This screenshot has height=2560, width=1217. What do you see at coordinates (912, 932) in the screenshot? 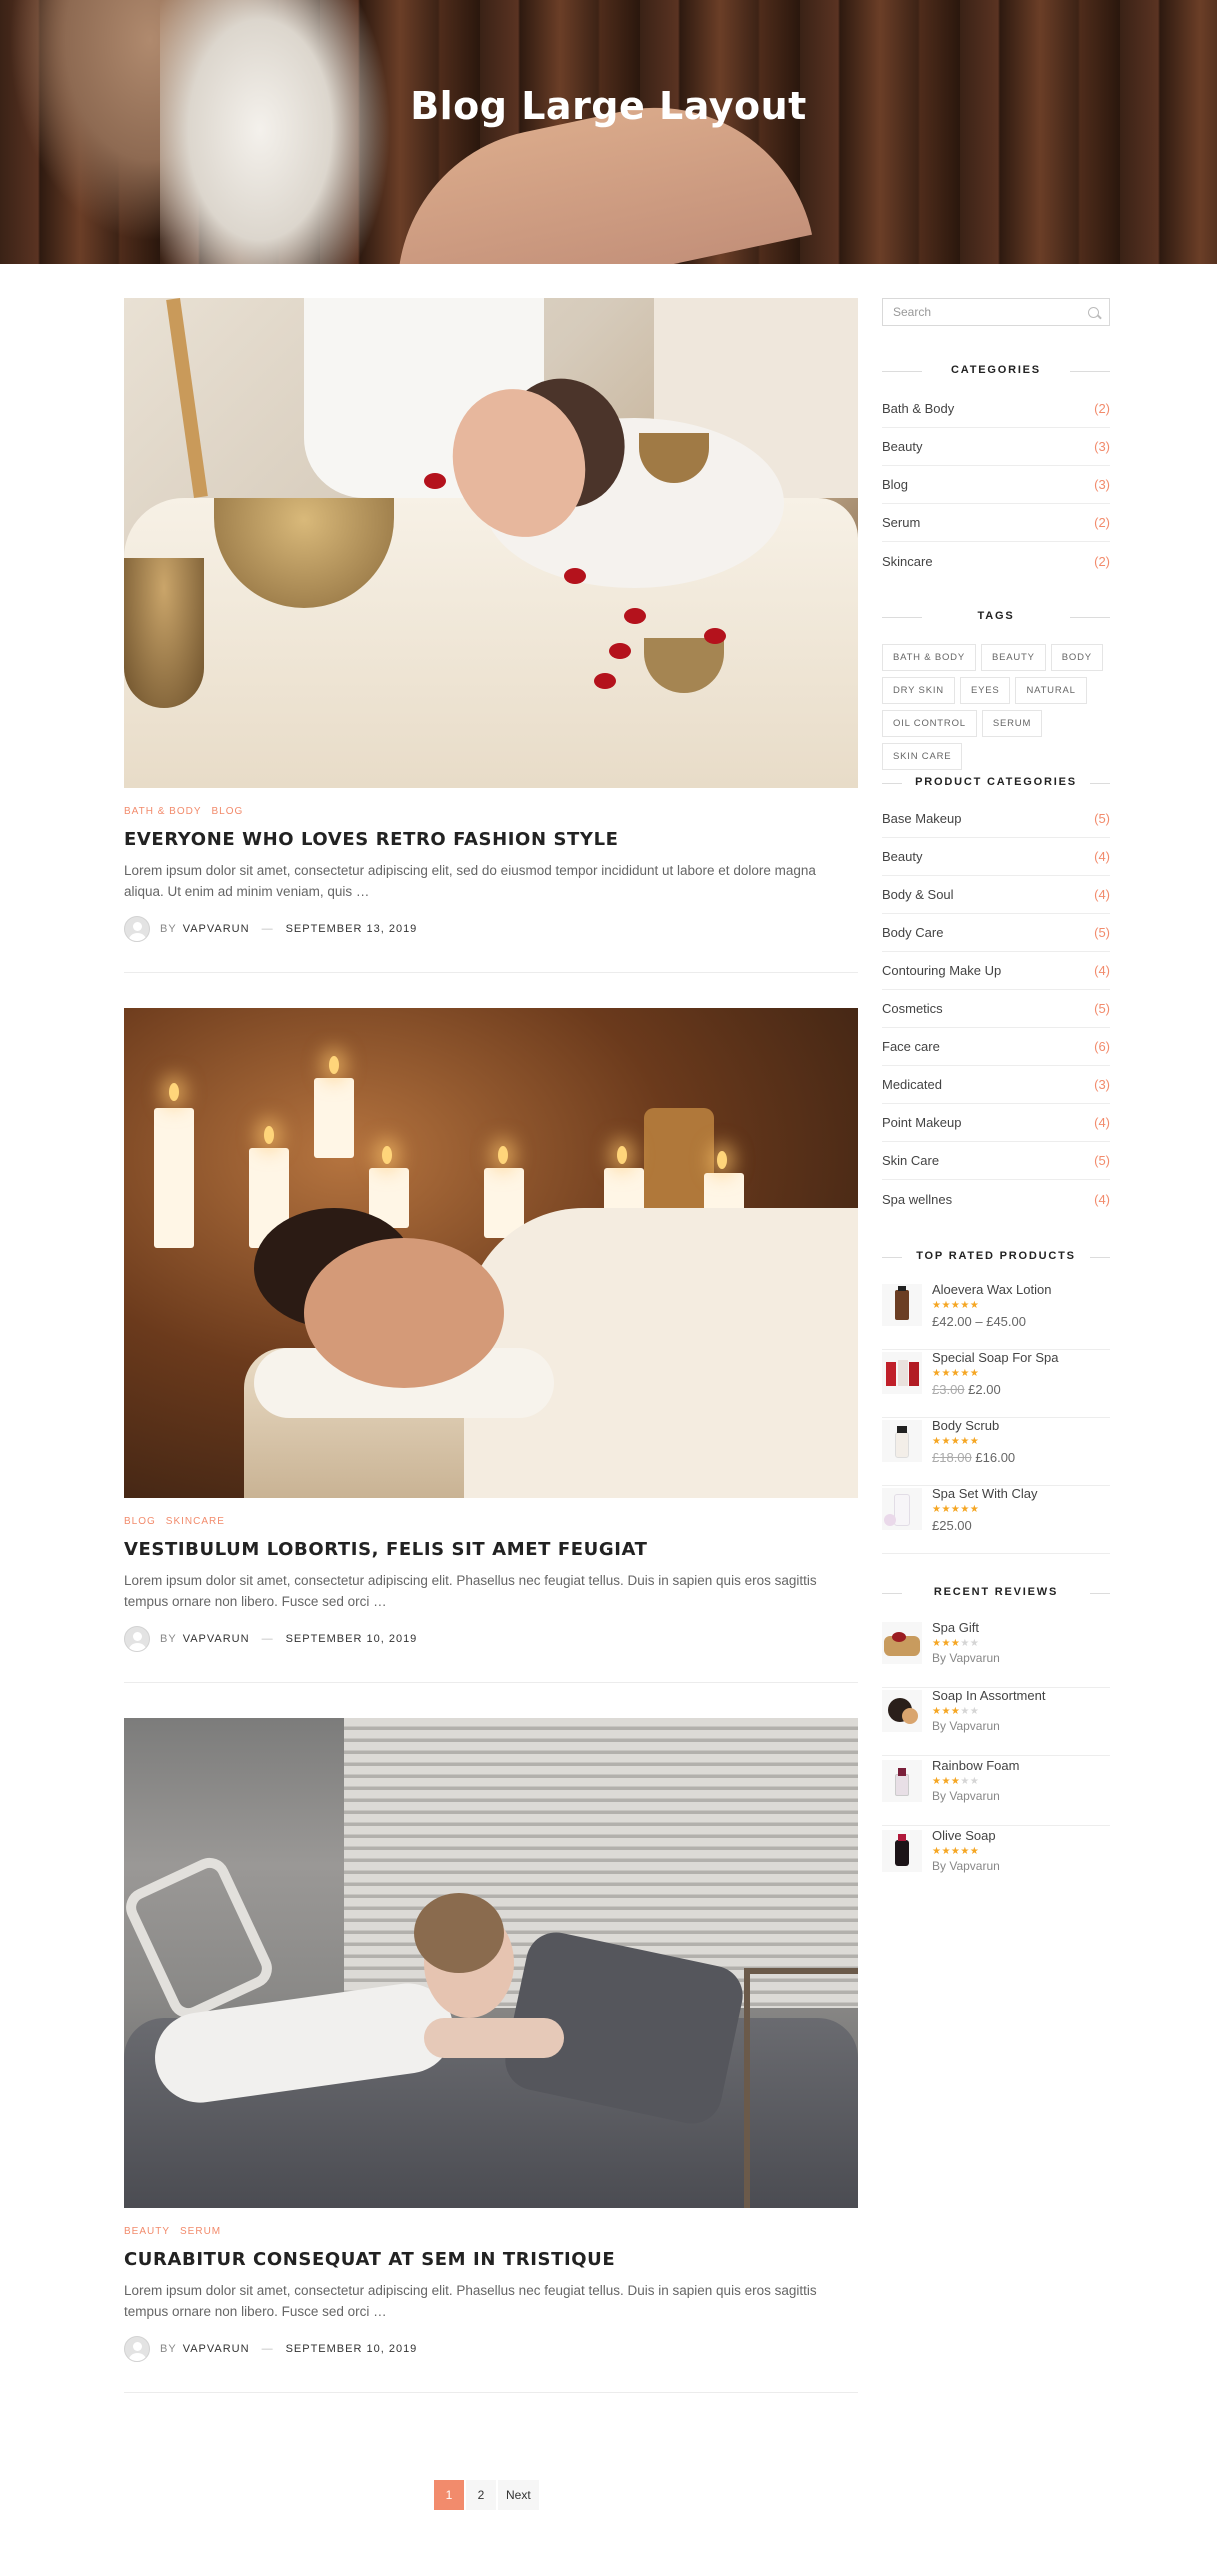
I see `product-category-name: Body Care` at bounding box center [912, 932].